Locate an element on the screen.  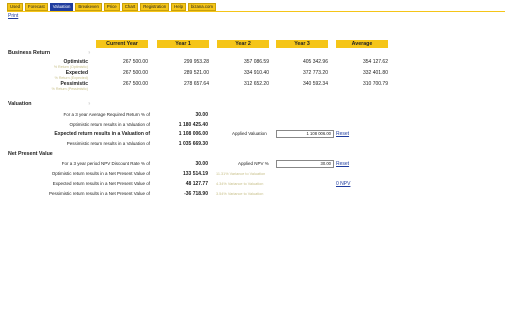
cell: 357 086.59 is located at coordinates (256, 62).